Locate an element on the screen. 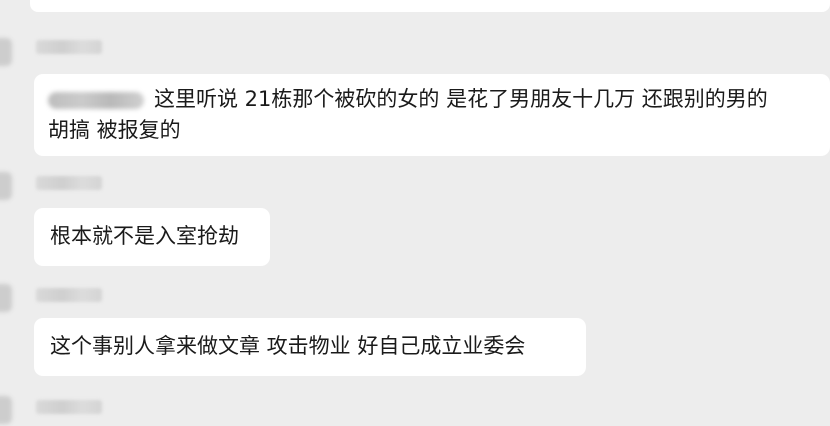 The height and width of the screenshot is (426, 830). message-text: 这个事别人拿来做文章 攻击物业 好自己成立业委会 is located at coordinates (288, 346).